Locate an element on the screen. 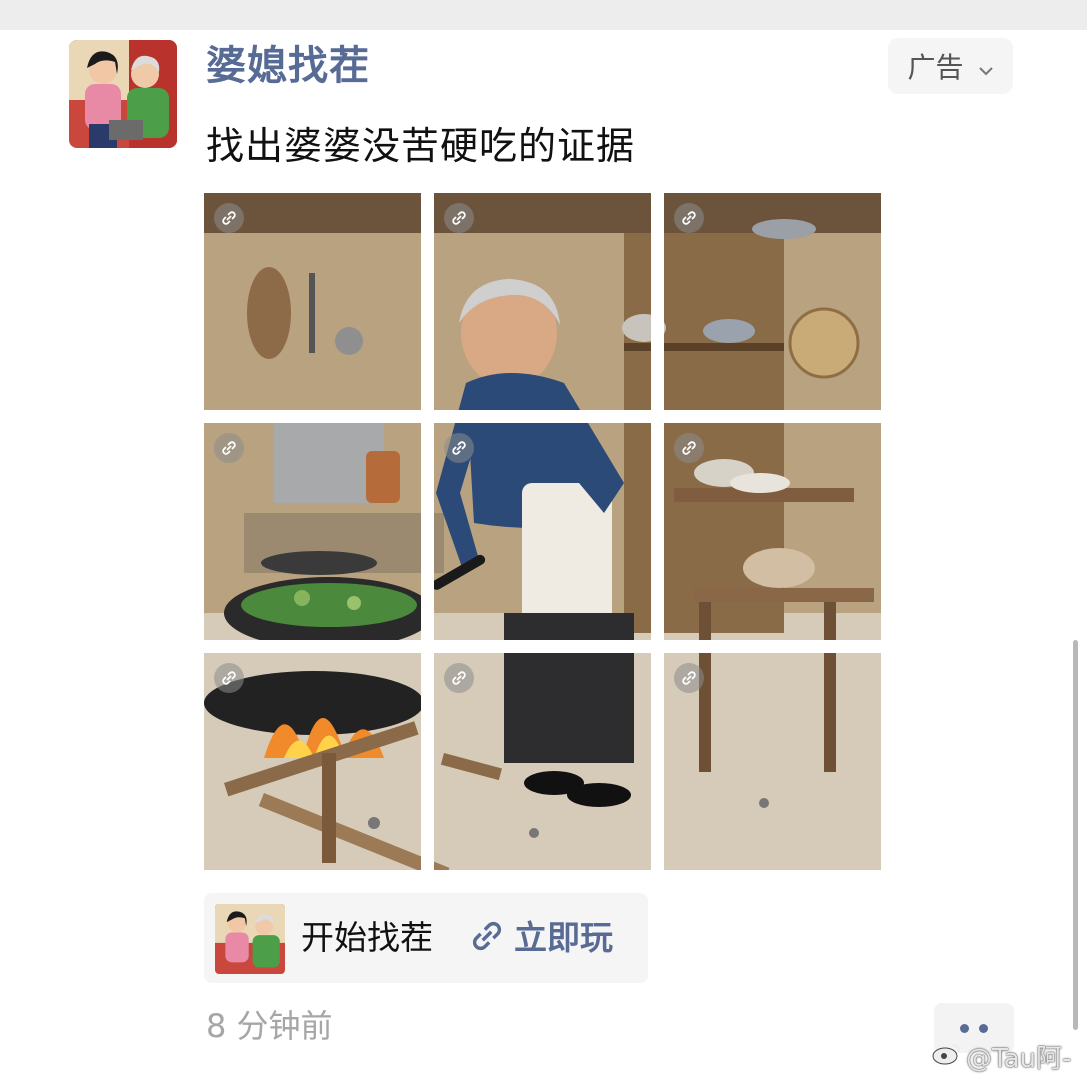 This screenshot has width=1087, height=1080. watermark: @Tau阿- is located at coordinates (1001, 1056).